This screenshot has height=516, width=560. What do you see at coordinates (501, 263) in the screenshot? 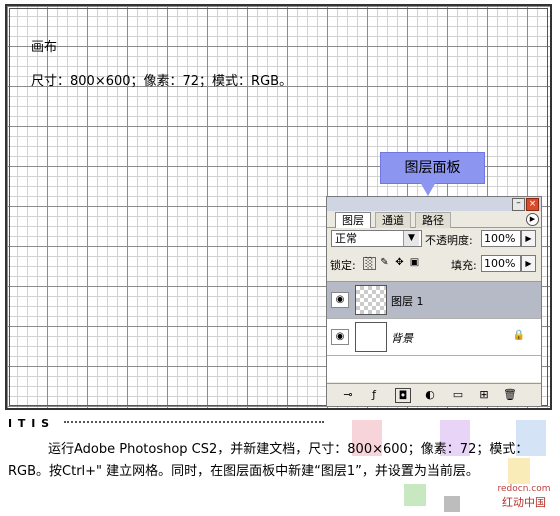
I see `fill-input: 100%` at bounding box center [501, 263].